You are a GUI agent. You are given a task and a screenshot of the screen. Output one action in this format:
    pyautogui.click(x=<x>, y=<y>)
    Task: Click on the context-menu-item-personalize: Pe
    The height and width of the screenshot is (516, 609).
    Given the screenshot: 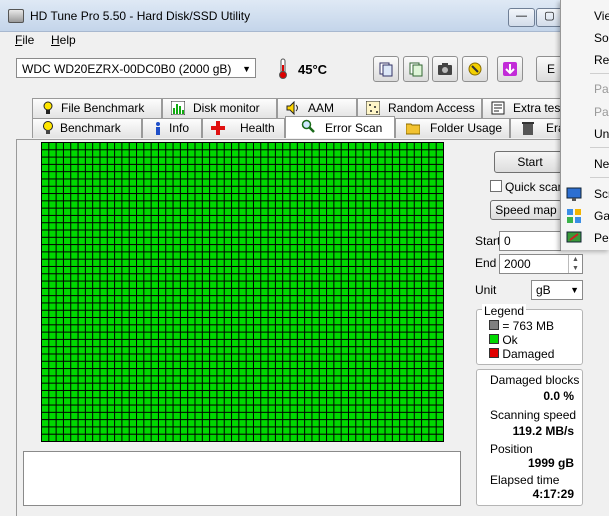 What is the action you would take?
    pyautogui.click(x=601, y=238)
    